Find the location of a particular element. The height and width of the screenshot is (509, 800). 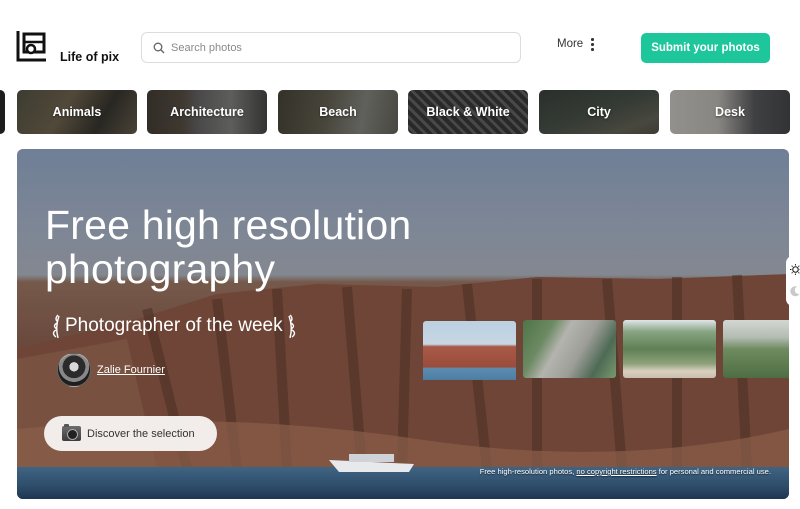

category-card-animals: Animals is located at coordinates (77, 112).